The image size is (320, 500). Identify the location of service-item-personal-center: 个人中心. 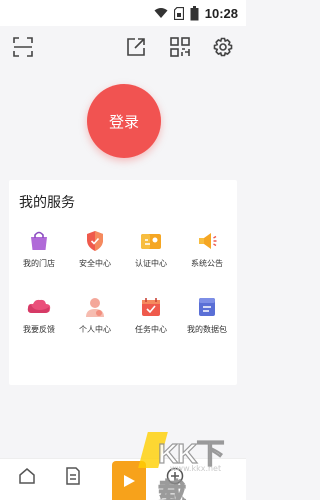
(95, 316).